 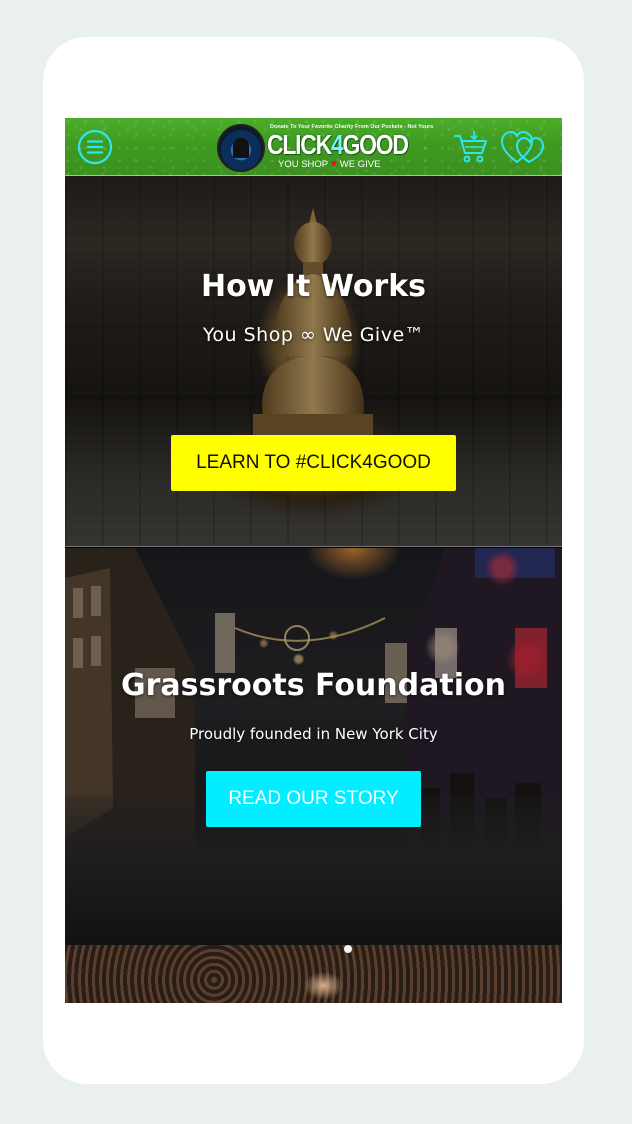 What do you see at coordinates (313, 685) in the screenshot?
I see `slide-title: Grassroots Foundation` at bounding box center [313, 685].